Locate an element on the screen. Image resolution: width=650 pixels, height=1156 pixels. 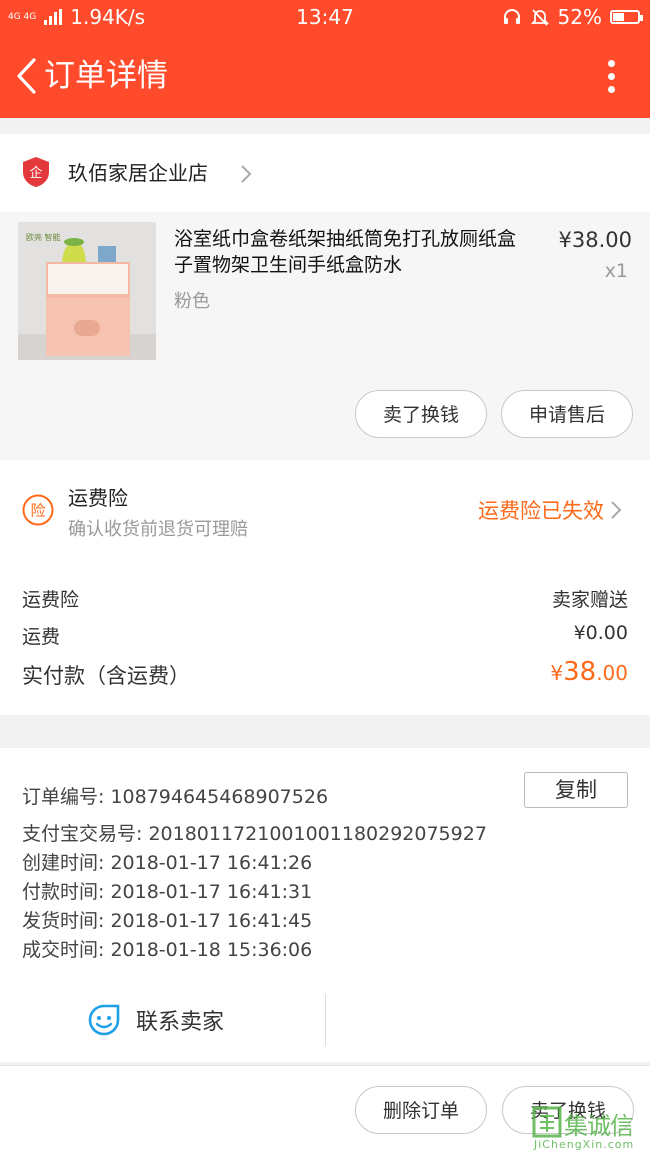
back-arrow-icon is located at coordinates (26, 76).